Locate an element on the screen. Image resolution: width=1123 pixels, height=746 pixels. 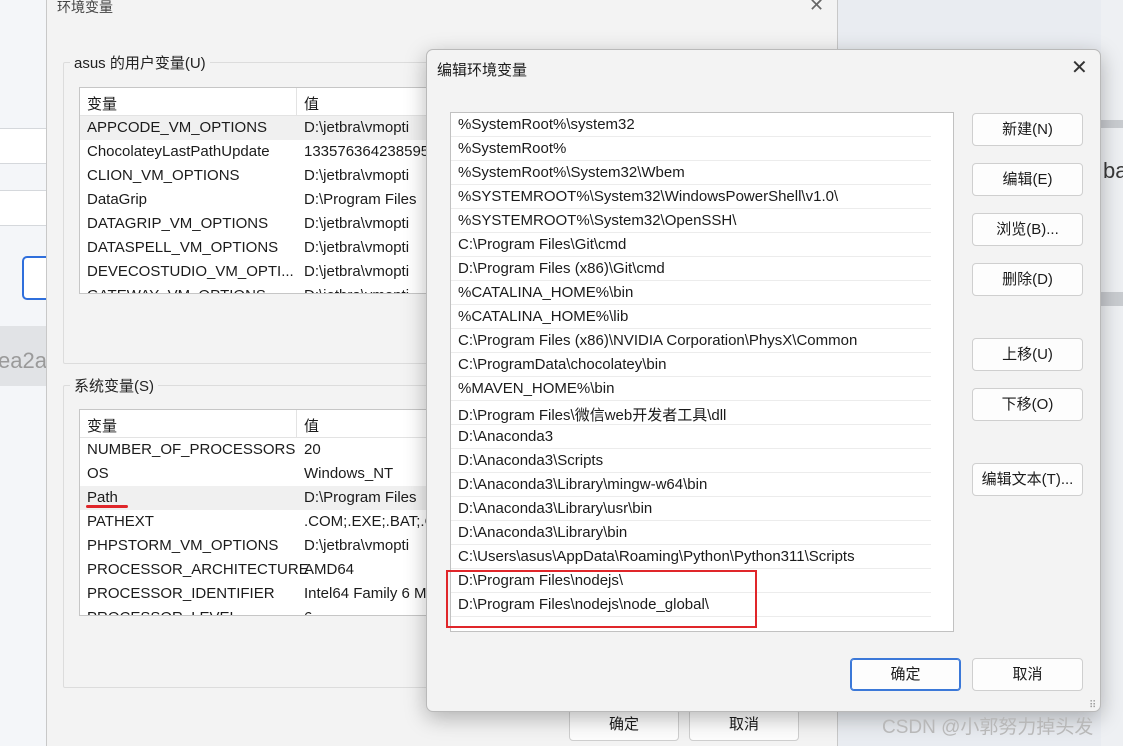
path-list-item: D:\Anaconda3\Scripts is located at coordinates (691, 461).